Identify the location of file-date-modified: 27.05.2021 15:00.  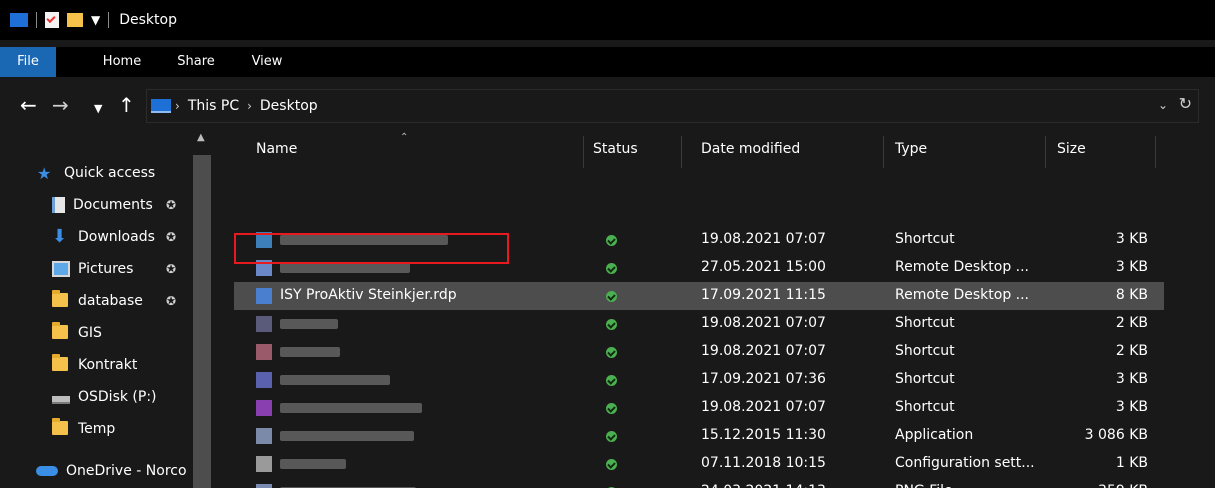
(763, 267).